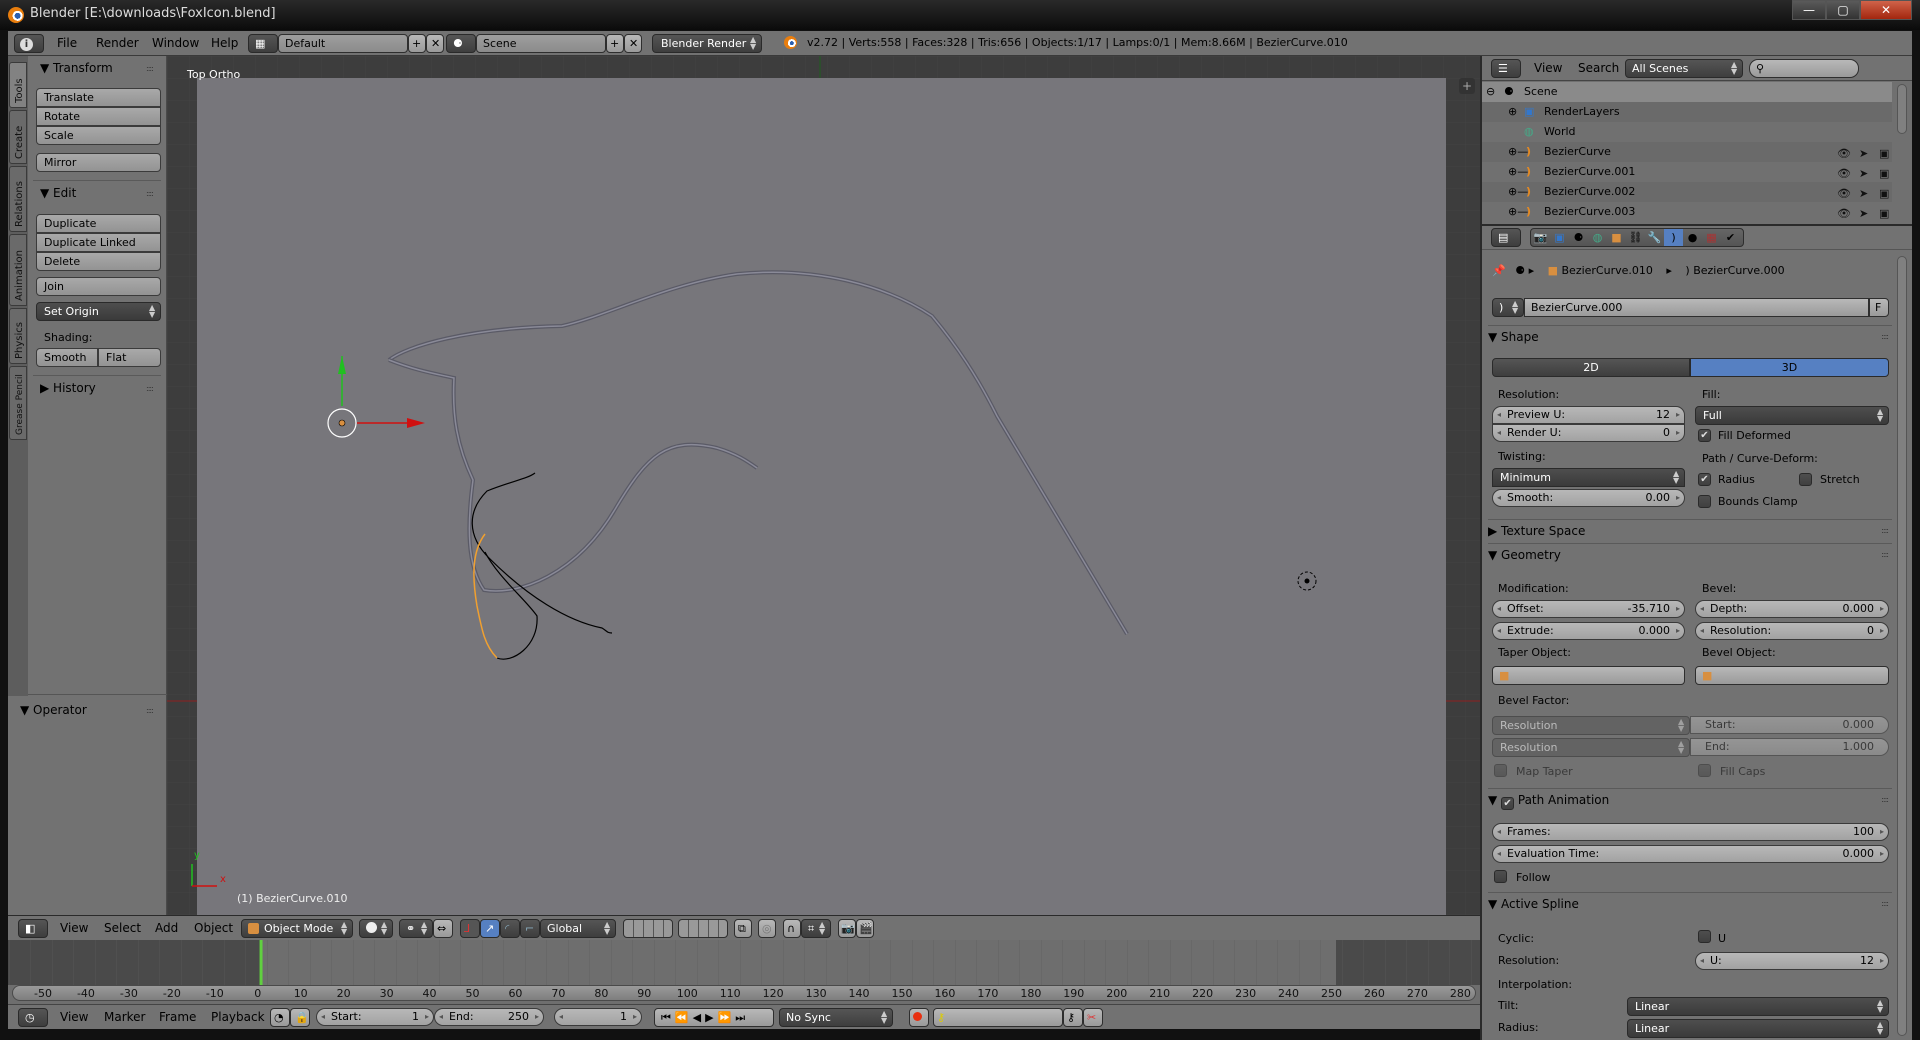  What do you see at coordinates (443, 928) in the screenshot?
I see `manipulate-center-points-button: ⇔` at bounding box center [443, 928].